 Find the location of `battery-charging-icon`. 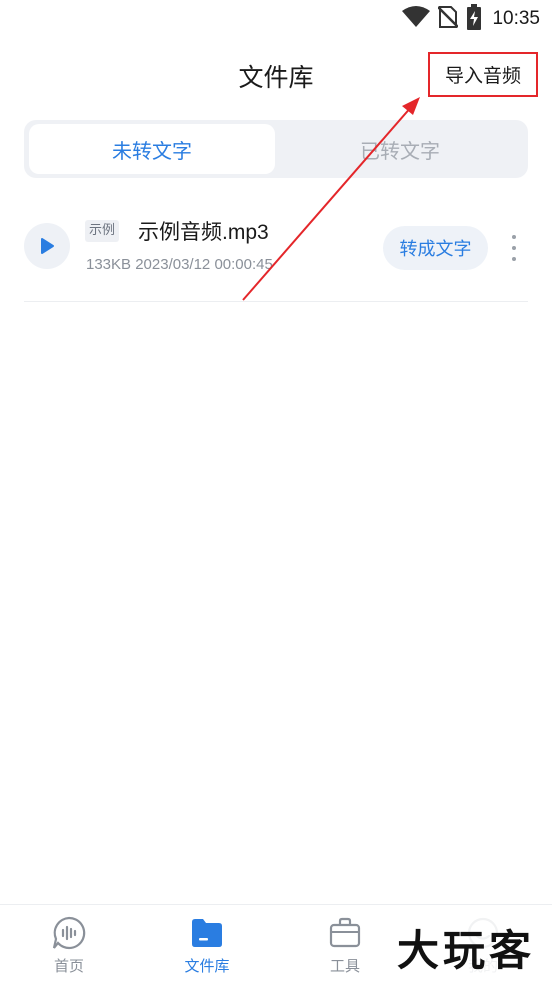

battery-charging-icon is located at coordinates (474, 19).